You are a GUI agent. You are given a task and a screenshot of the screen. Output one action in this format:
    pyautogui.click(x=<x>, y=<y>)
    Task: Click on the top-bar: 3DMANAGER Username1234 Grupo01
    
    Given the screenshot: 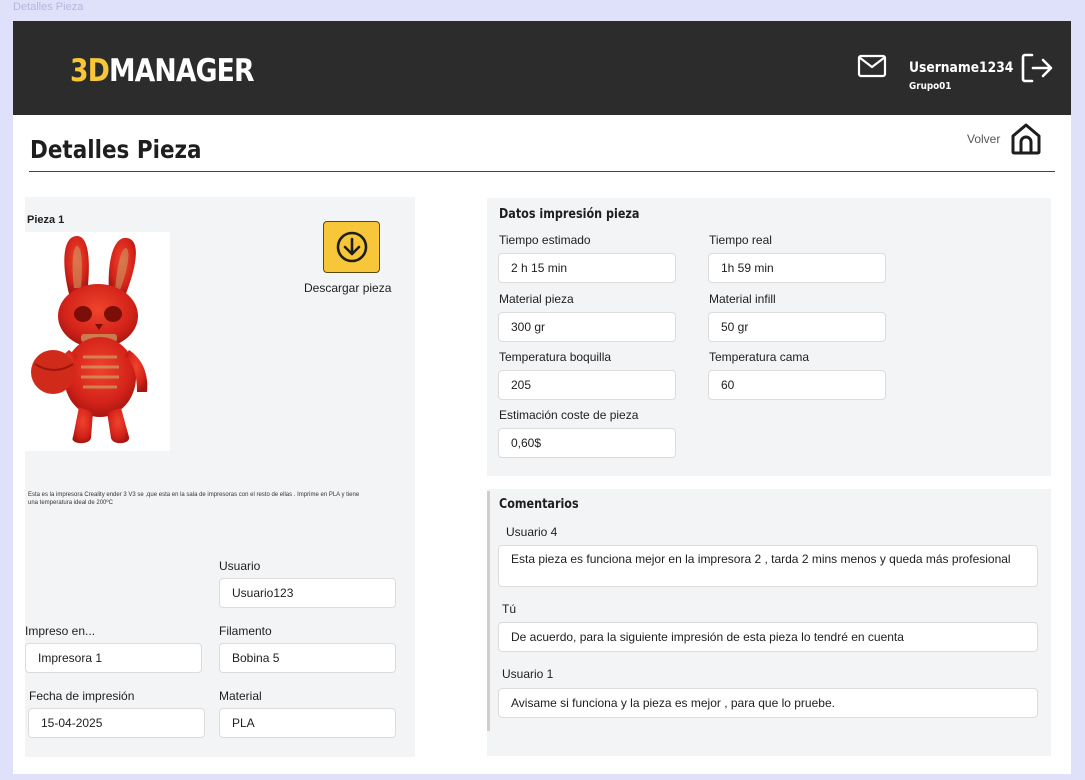 What is the action you would take?
    pyautogui.click(x=542, y=68)
    